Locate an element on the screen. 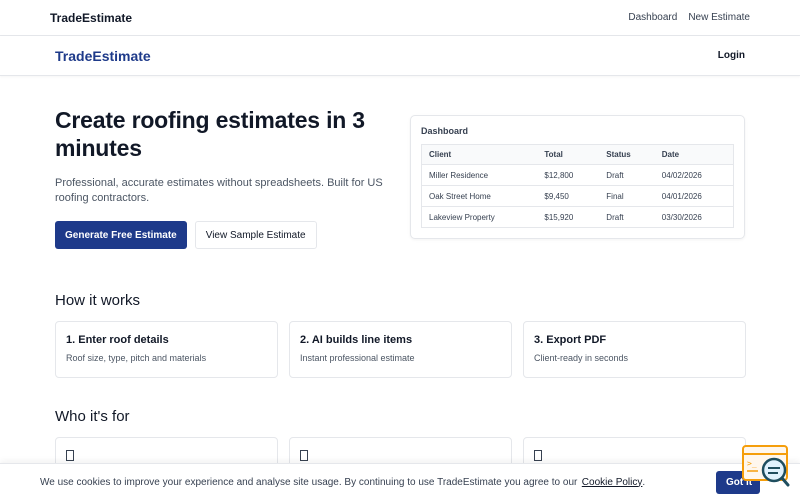 The height and width of the screenshot is (500, 800). step-card: 3. Export PDF Client-ready in seconds is located at coordinates (634, 349).